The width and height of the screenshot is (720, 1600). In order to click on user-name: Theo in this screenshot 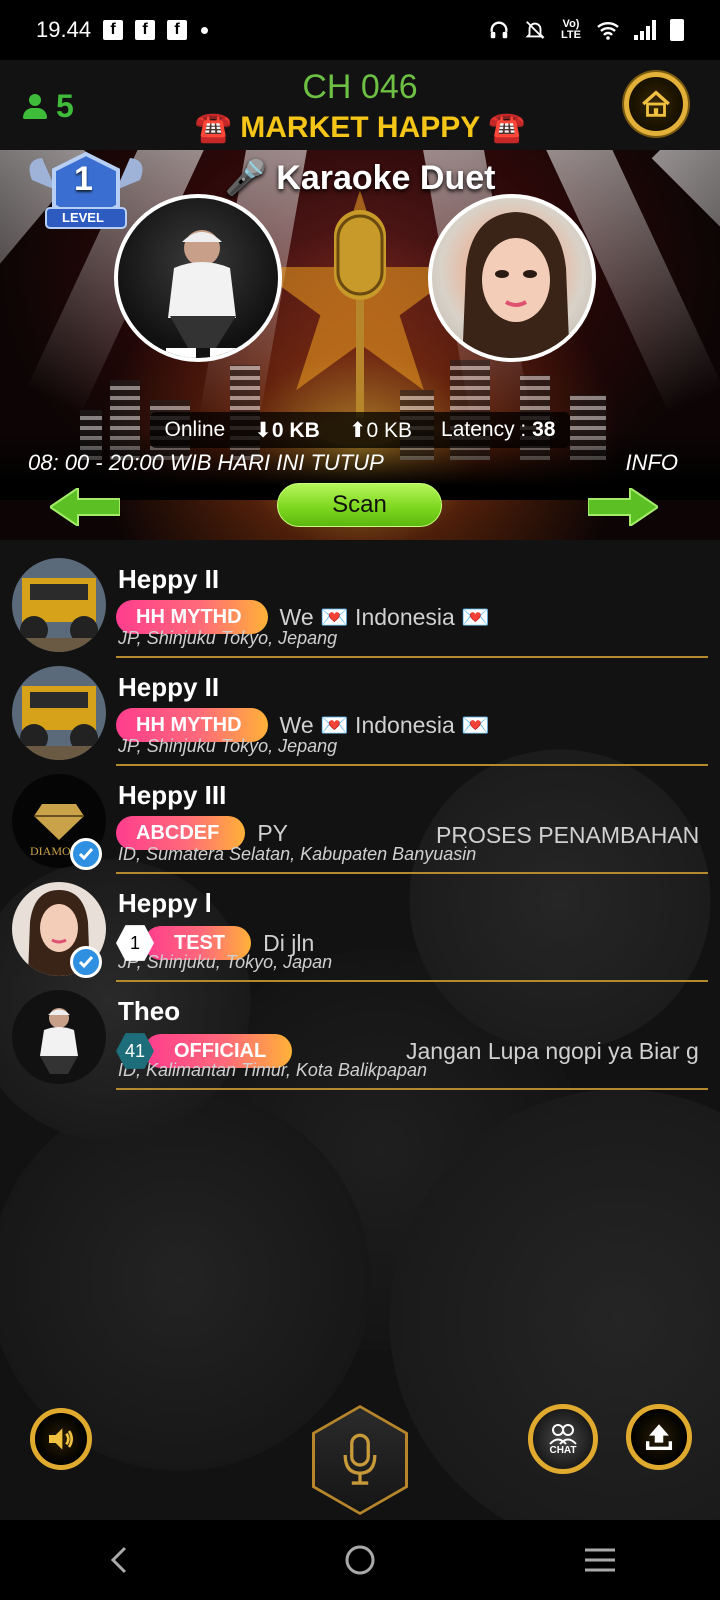, I will do `click(149, 1011)`.